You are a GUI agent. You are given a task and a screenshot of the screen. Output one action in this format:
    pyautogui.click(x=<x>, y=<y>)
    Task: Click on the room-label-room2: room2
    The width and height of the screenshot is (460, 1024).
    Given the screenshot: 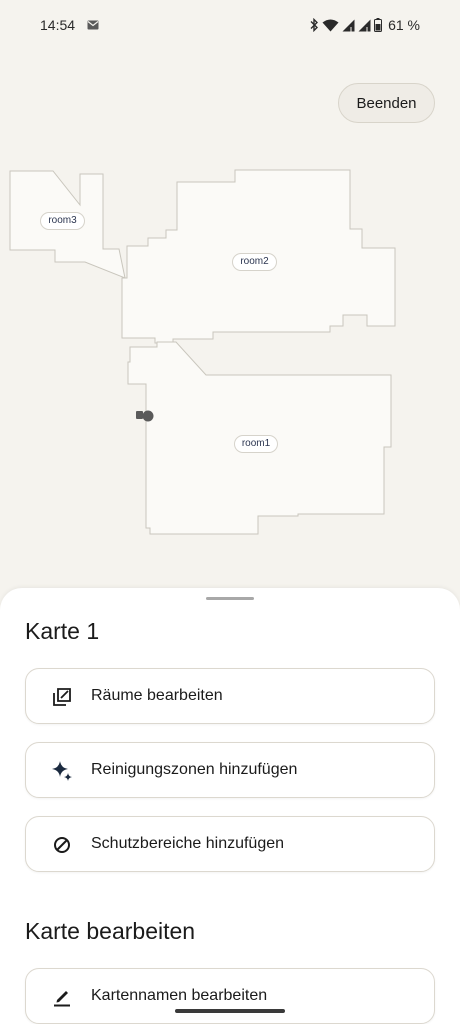 What is the action you would take?
    pyautogui.click(x=254, y=262)
    